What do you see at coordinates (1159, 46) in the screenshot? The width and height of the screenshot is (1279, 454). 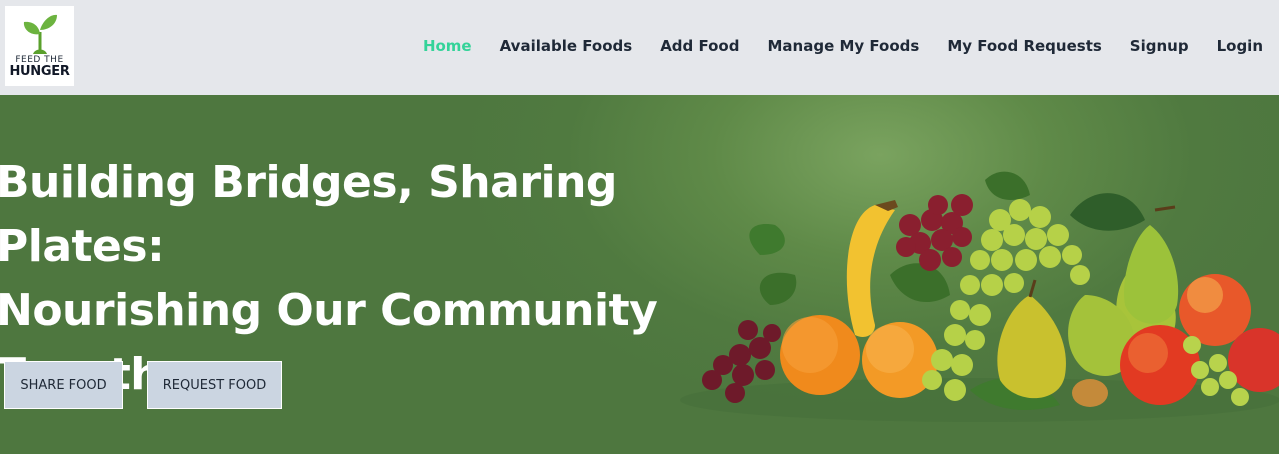 I see `nav-signup: Signup` at bounding box center [1159, 46].